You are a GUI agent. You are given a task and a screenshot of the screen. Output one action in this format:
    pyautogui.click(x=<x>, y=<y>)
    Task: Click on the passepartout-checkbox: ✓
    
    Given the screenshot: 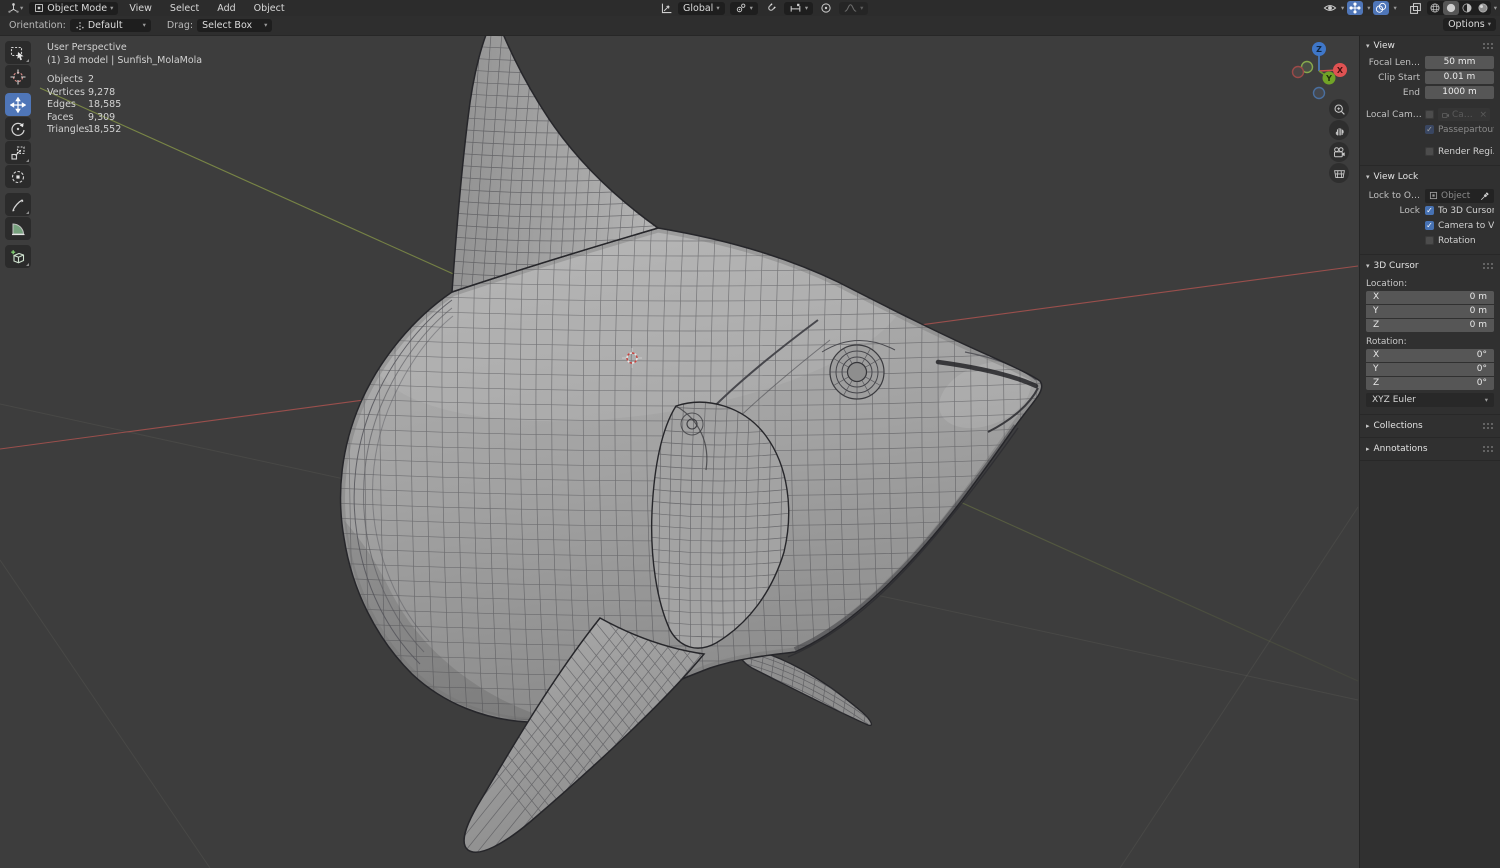 What is the action you would take?
    pyautogui.click(x=1429, y=129)
    